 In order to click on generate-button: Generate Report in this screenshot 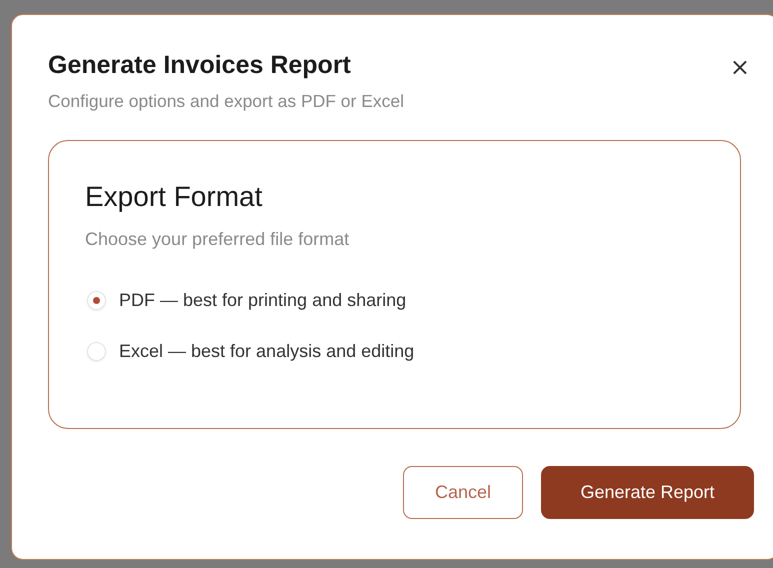, I will do `click(647, 492)`.